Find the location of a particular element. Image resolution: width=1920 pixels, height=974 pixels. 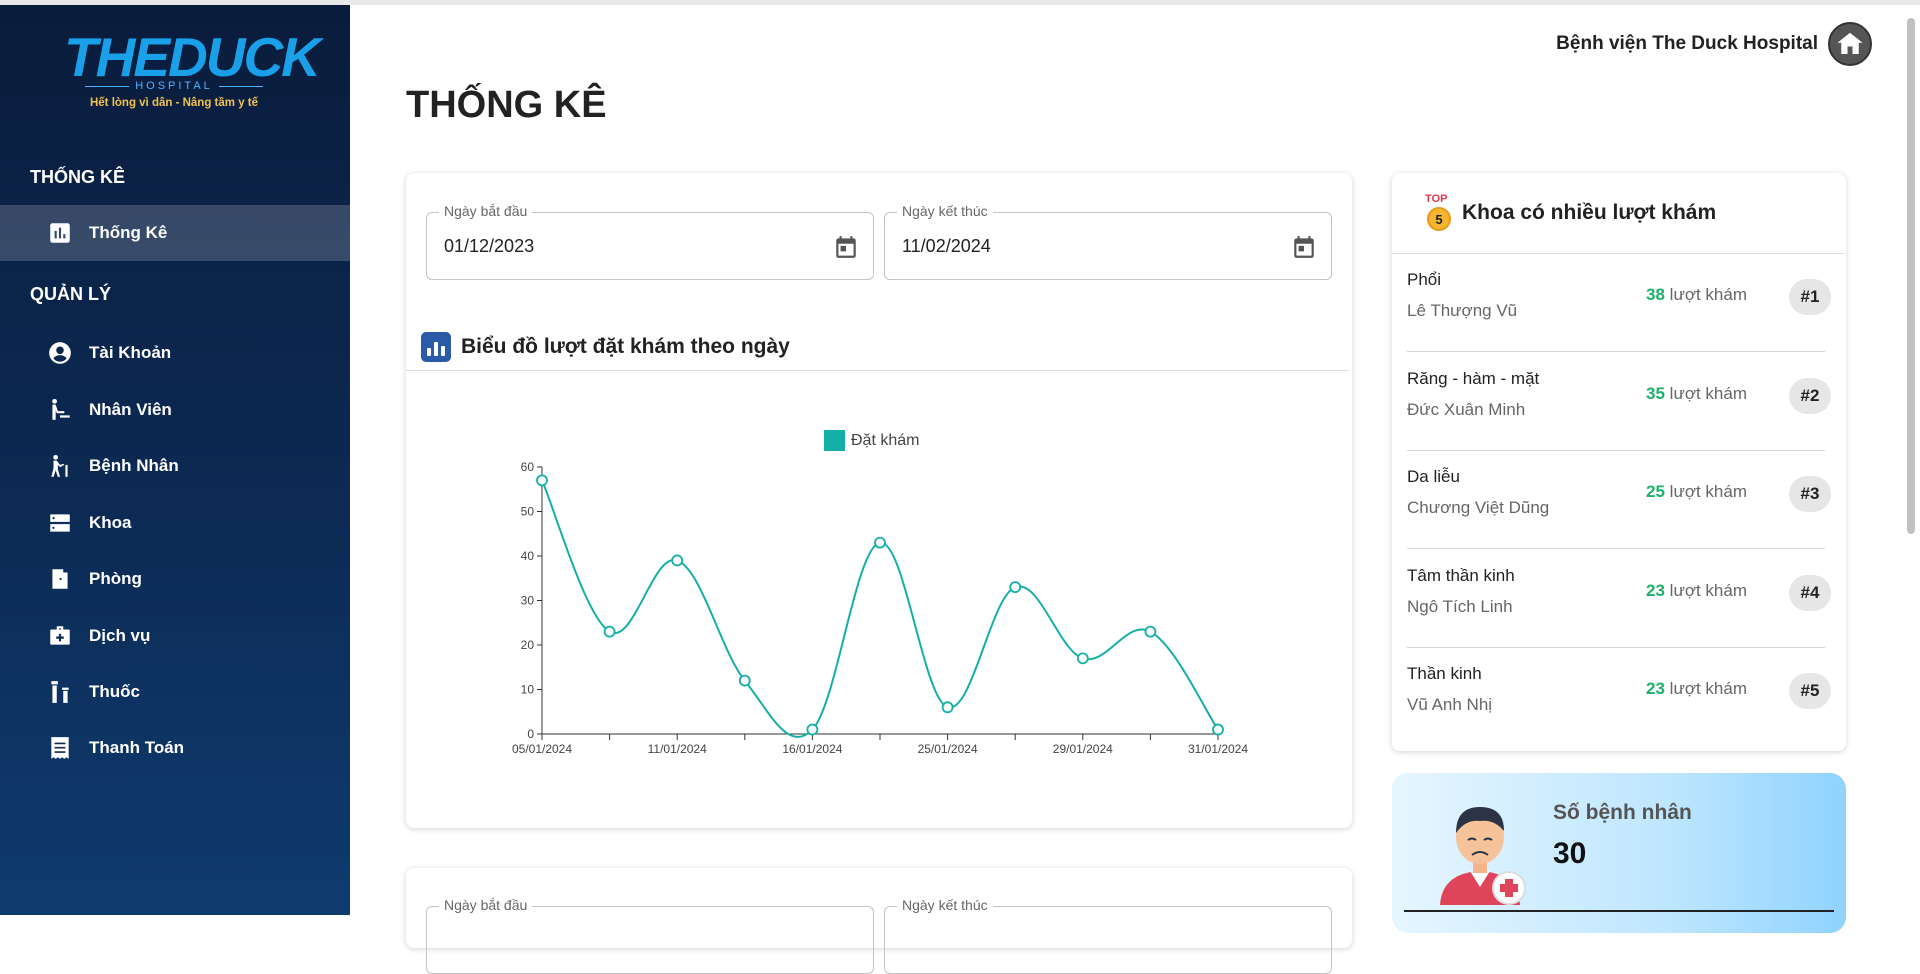

rank-badge: #1 is located at coordinates (1810, 297).